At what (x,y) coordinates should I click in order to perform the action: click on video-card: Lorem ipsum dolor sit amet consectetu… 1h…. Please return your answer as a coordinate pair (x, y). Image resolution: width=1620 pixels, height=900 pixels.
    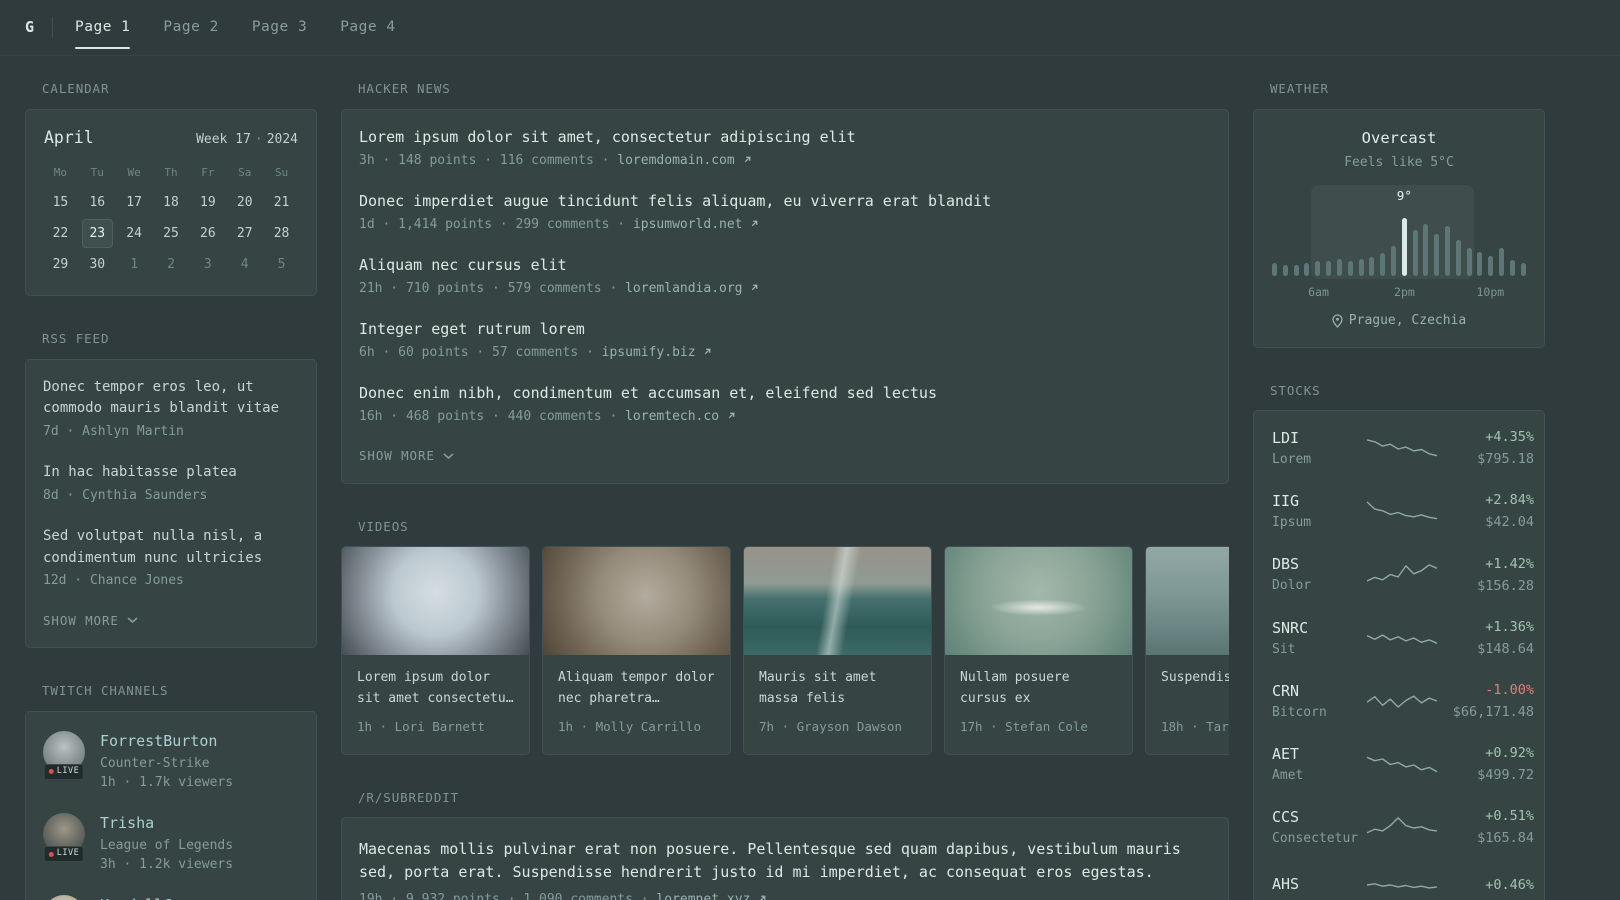
    Looking at the image, I should click on (435, 650).